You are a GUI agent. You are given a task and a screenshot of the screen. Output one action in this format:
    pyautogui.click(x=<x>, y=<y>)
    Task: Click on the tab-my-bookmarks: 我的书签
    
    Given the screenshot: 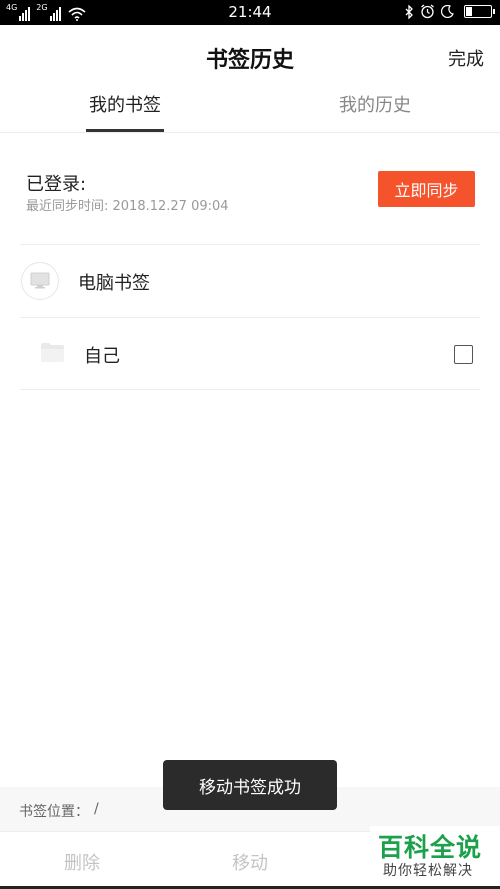 What is the action you would take?
    pyautogui.click(x=125, y=104)
    